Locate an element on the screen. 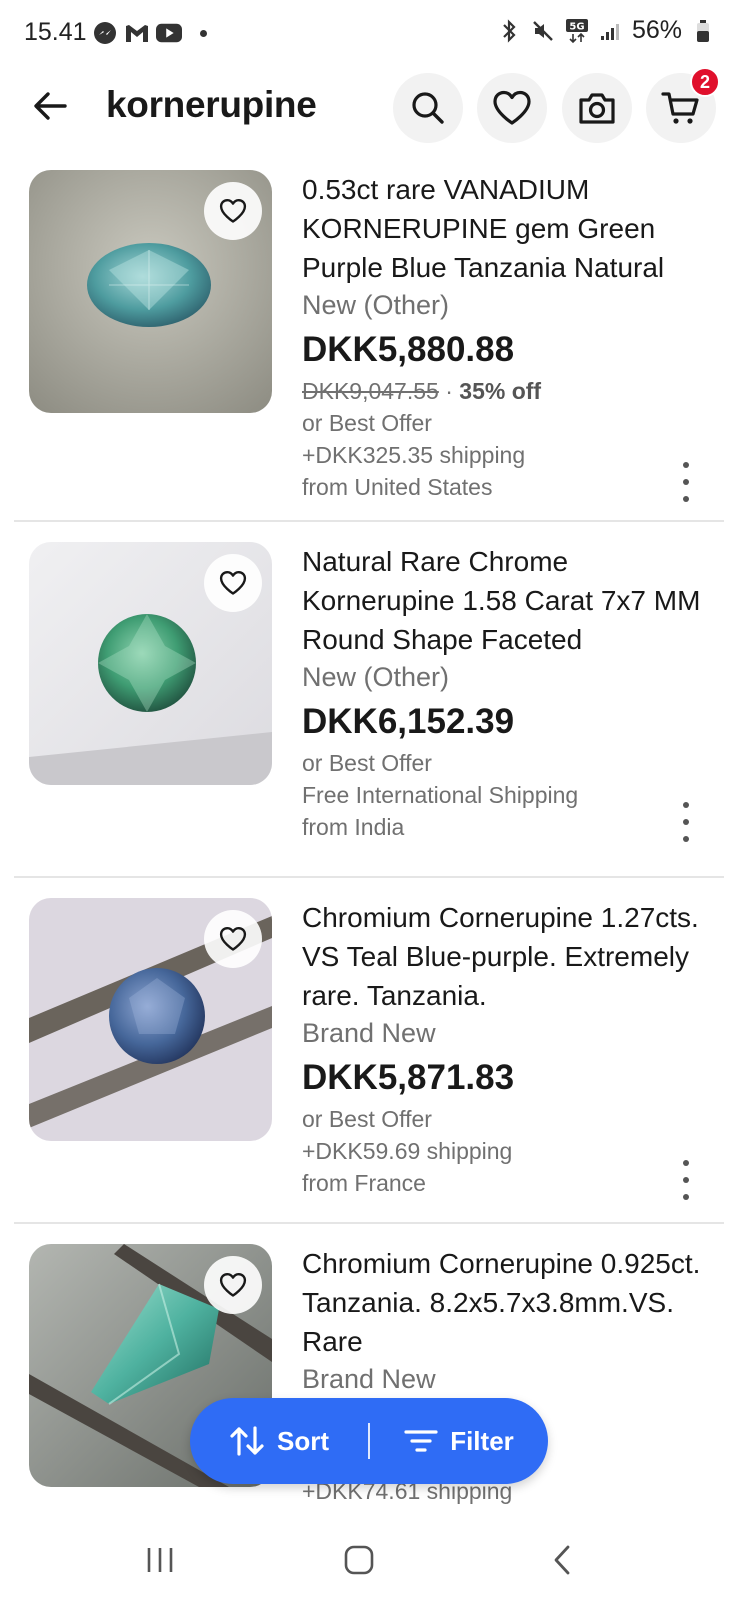 The image size is (738, 1600). listing-price: DKK5,880.88 is located at coordinates (408, 349).